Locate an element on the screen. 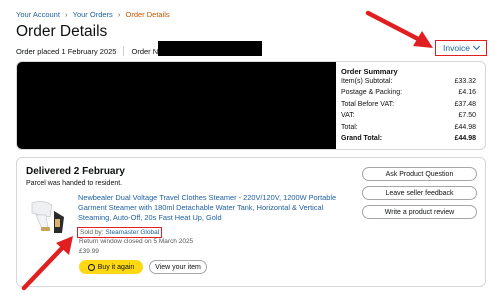 Image resolution: width=500 pixels, height=297 pixels. ask-product-question-button: Ask Product Question is located at coordinates (419, 174).